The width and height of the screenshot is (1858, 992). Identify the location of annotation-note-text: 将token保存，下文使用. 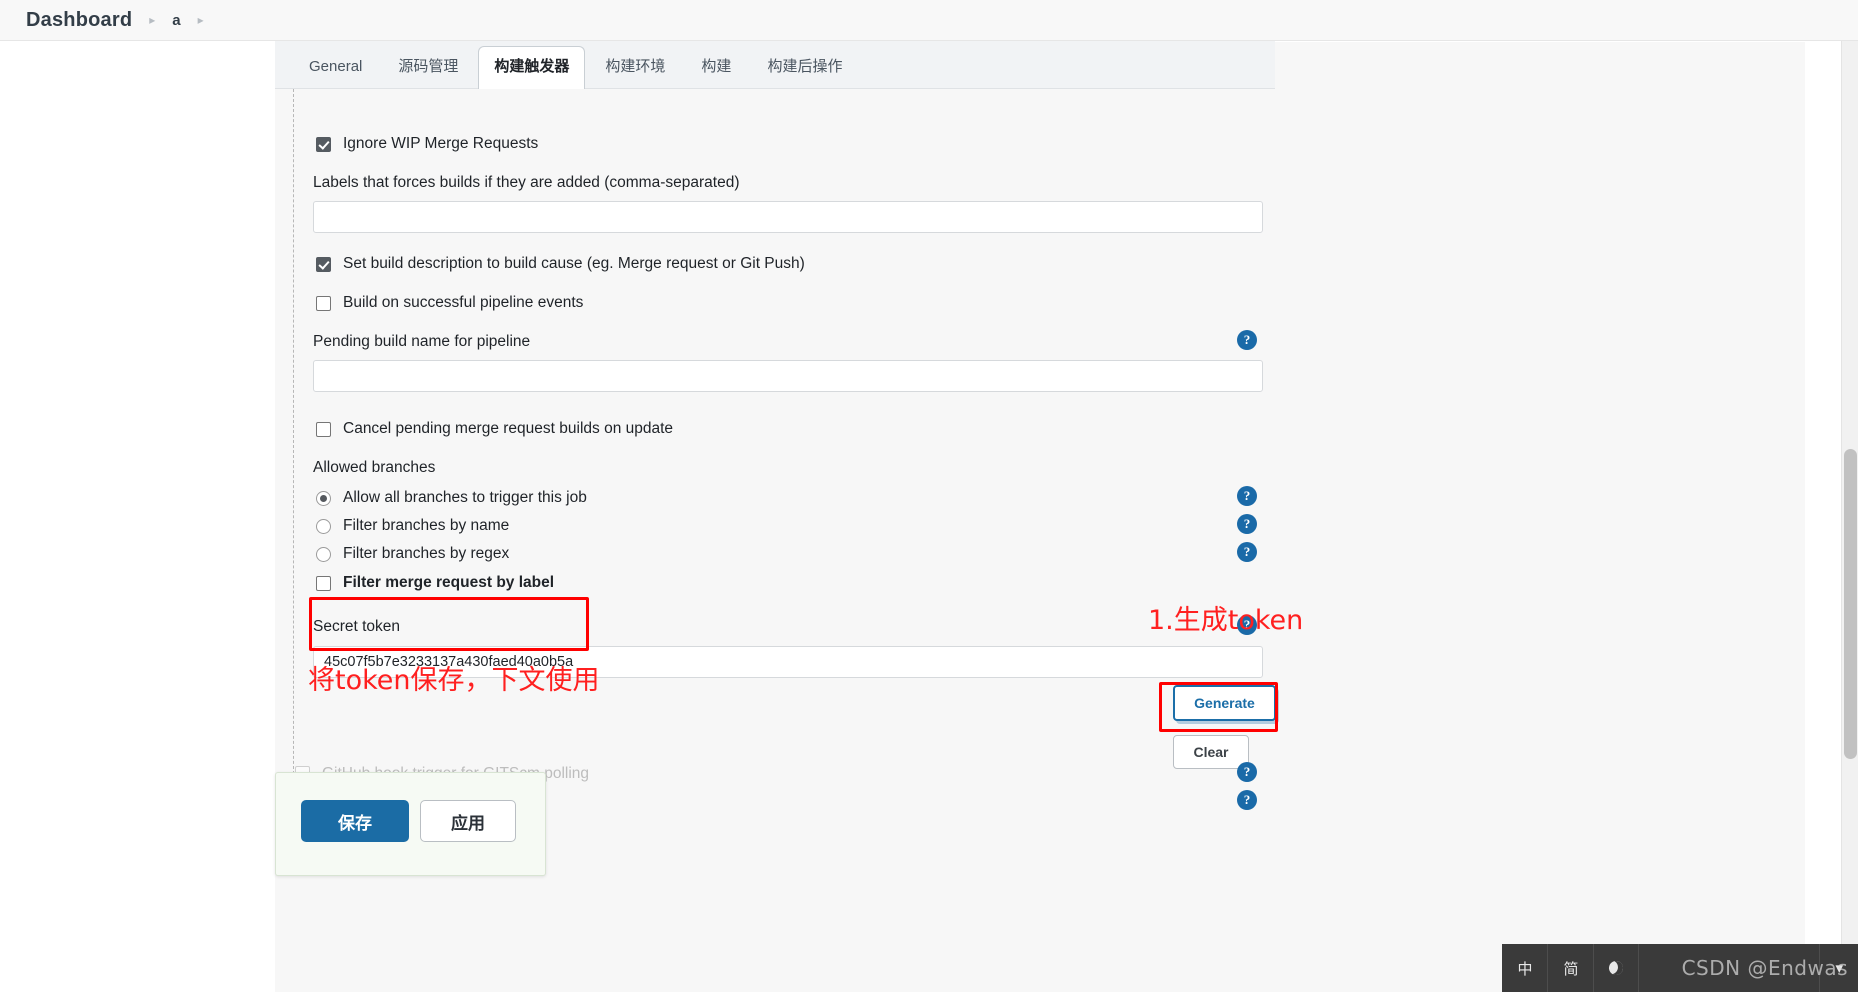
(454, 680).